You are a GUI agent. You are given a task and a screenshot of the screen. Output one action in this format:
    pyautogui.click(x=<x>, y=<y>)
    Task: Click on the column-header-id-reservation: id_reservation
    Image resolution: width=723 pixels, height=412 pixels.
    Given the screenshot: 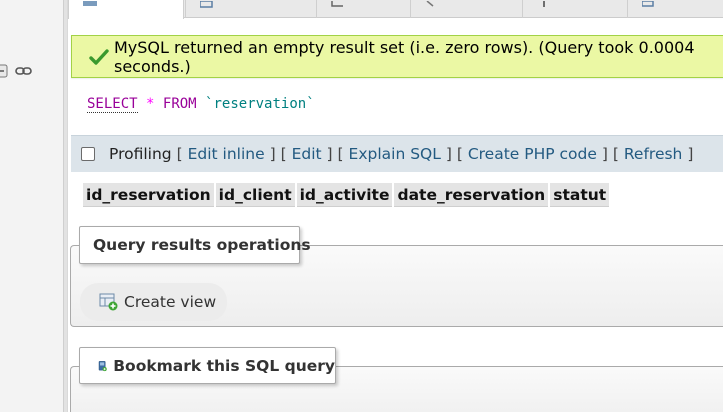 What is the action you would take?
    pyautogui.click(x=148, y=195)
    